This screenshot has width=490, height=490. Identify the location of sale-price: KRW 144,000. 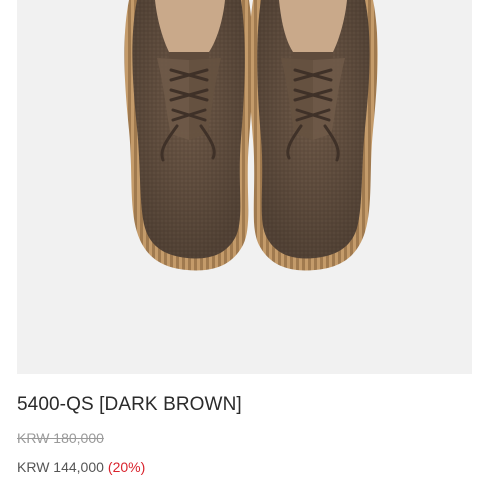
(60, 467).